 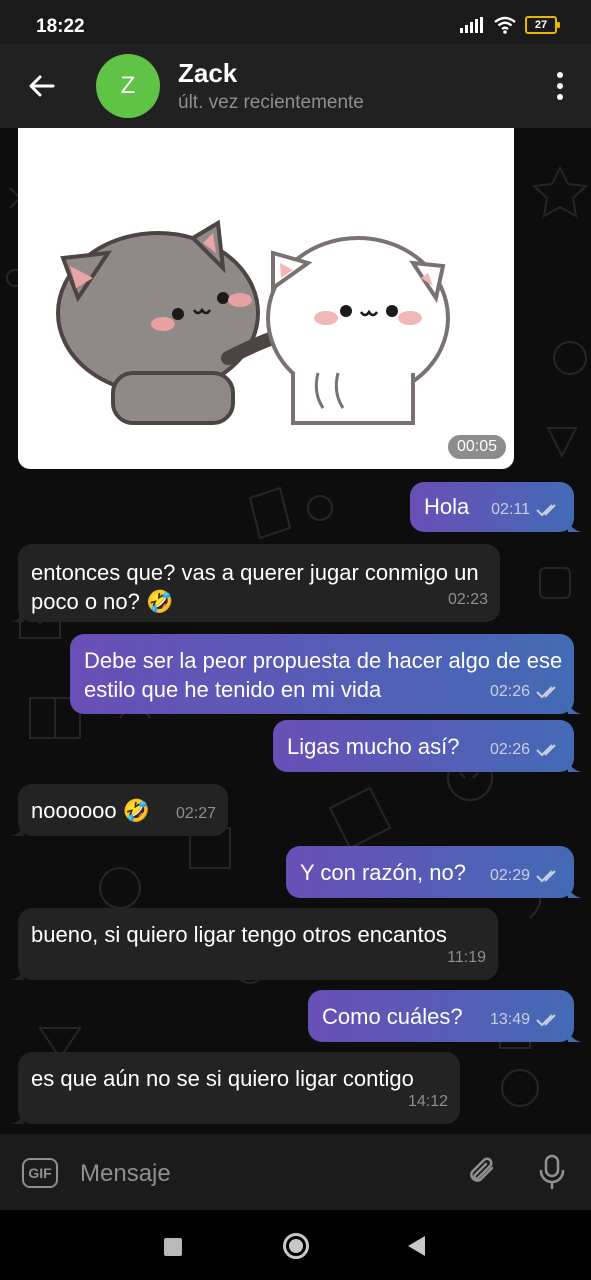 What do you see at coordinates (358, 330) in the screenshot?
I see `white-cat` at bounding box center [358, 330].